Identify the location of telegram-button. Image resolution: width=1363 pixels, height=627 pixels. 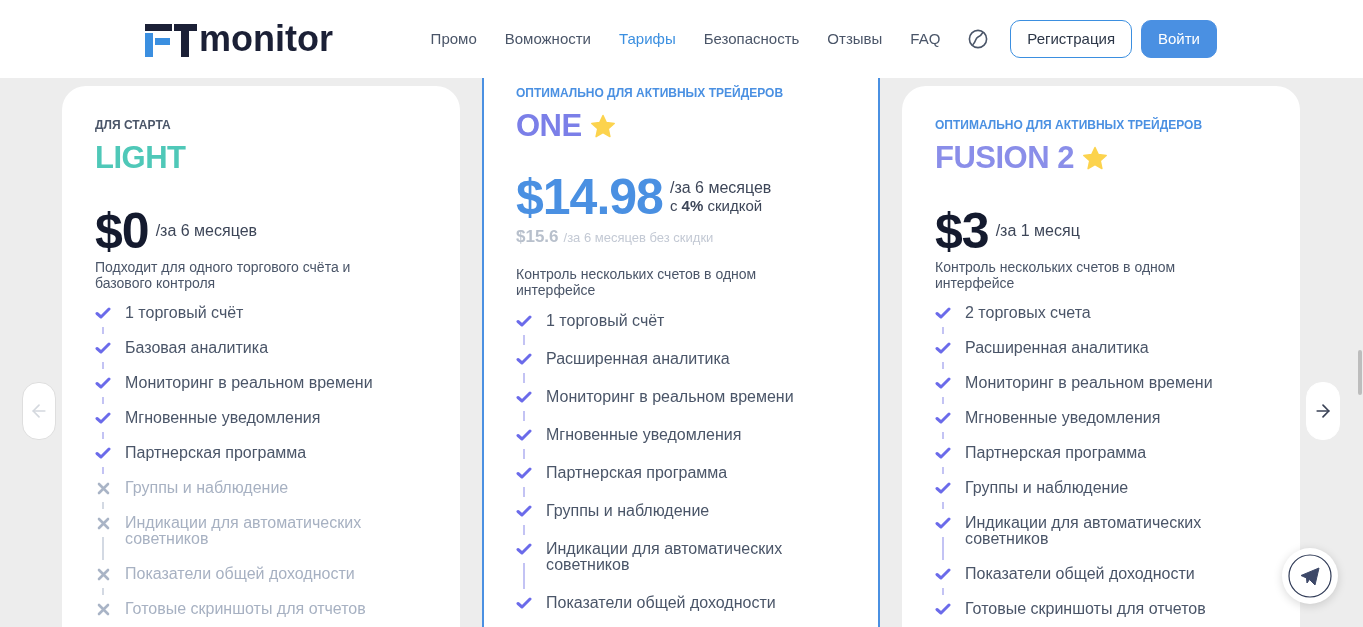
(1310, 576).